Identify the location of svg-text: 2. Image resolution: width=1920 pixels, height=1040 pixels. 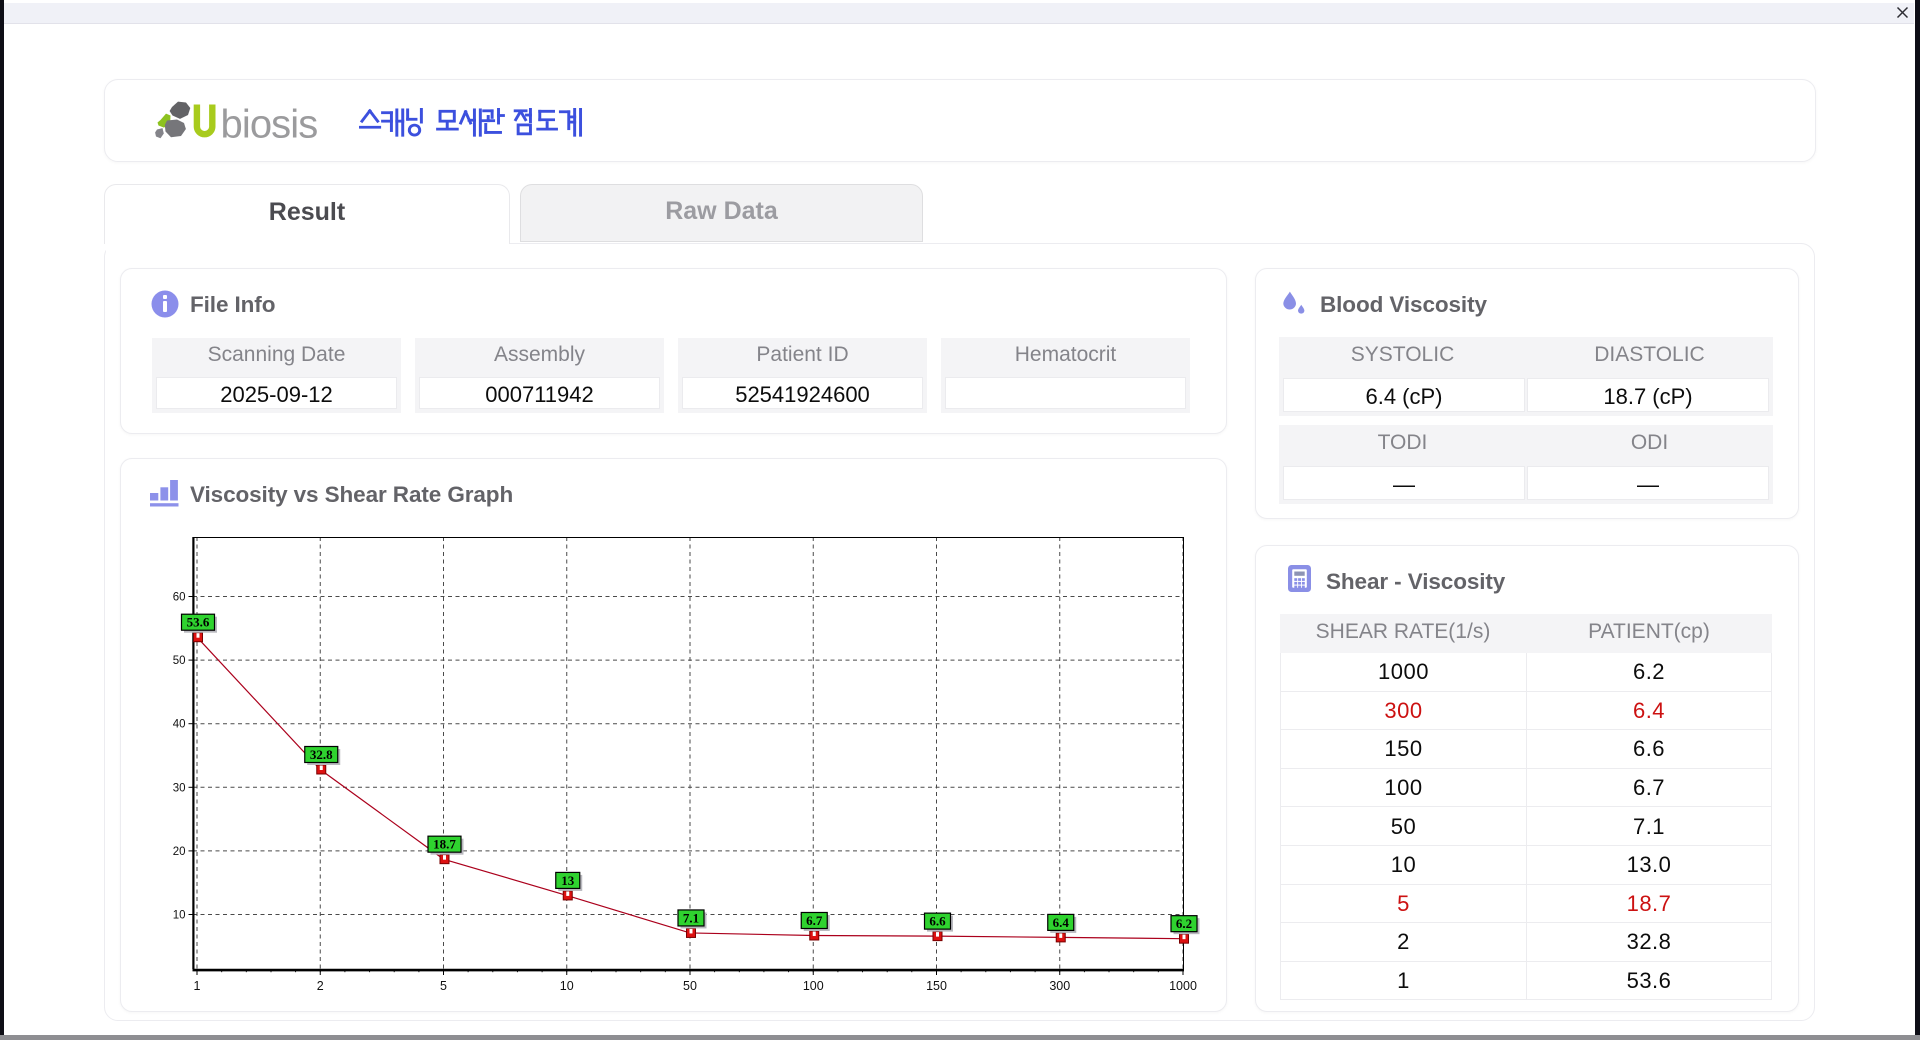
(320, 986).